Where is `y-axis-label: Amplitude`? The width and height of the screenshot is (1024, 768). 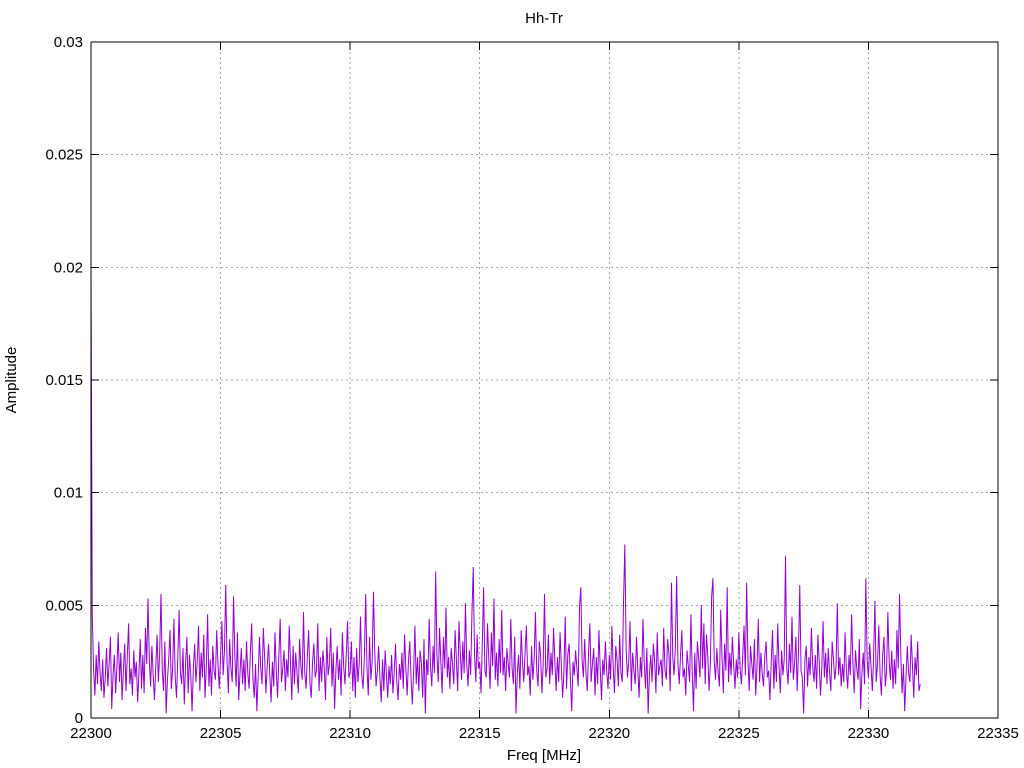 y-axis-label: Amplitude is located at coordinates (11, 380).